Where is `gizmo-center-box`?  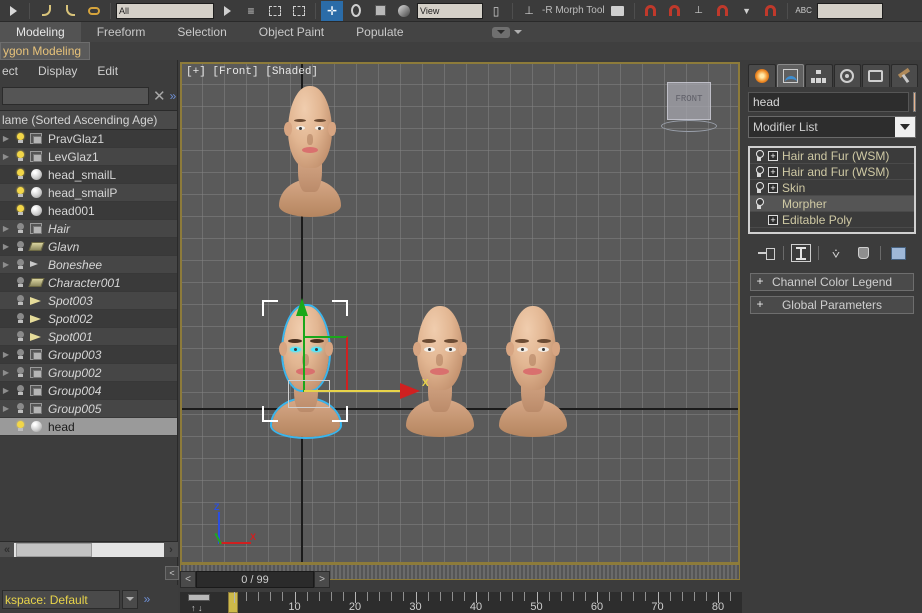
gizmo-center-box is located at coordinates (309, 394).